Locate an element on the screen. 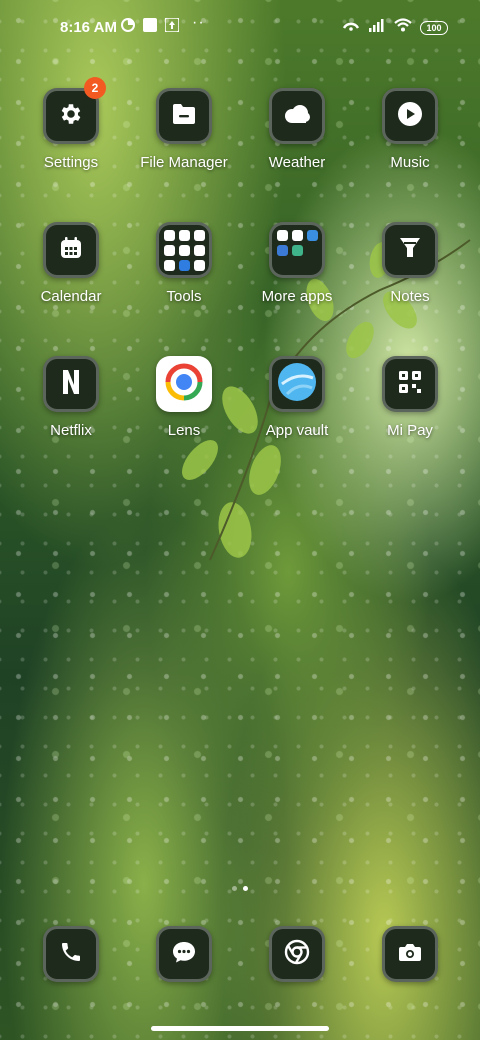 The width and height of the screenshot is (480, 1040). app-label: Music is located at coordinates (410, 162).